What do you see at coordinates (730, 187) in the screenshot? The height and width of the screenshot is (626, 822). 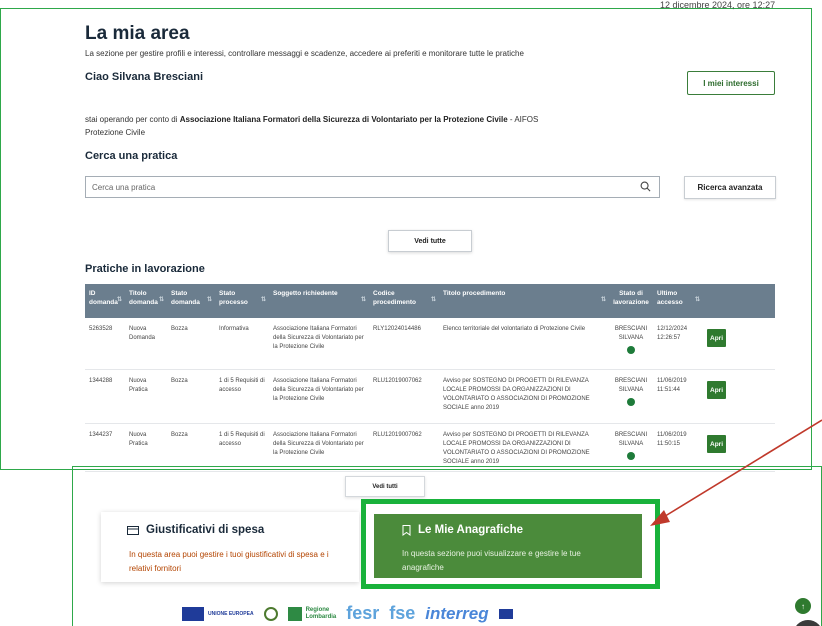 I see `advanced-search-button: Ricerca avanzata` at bounding box center [730, 187].